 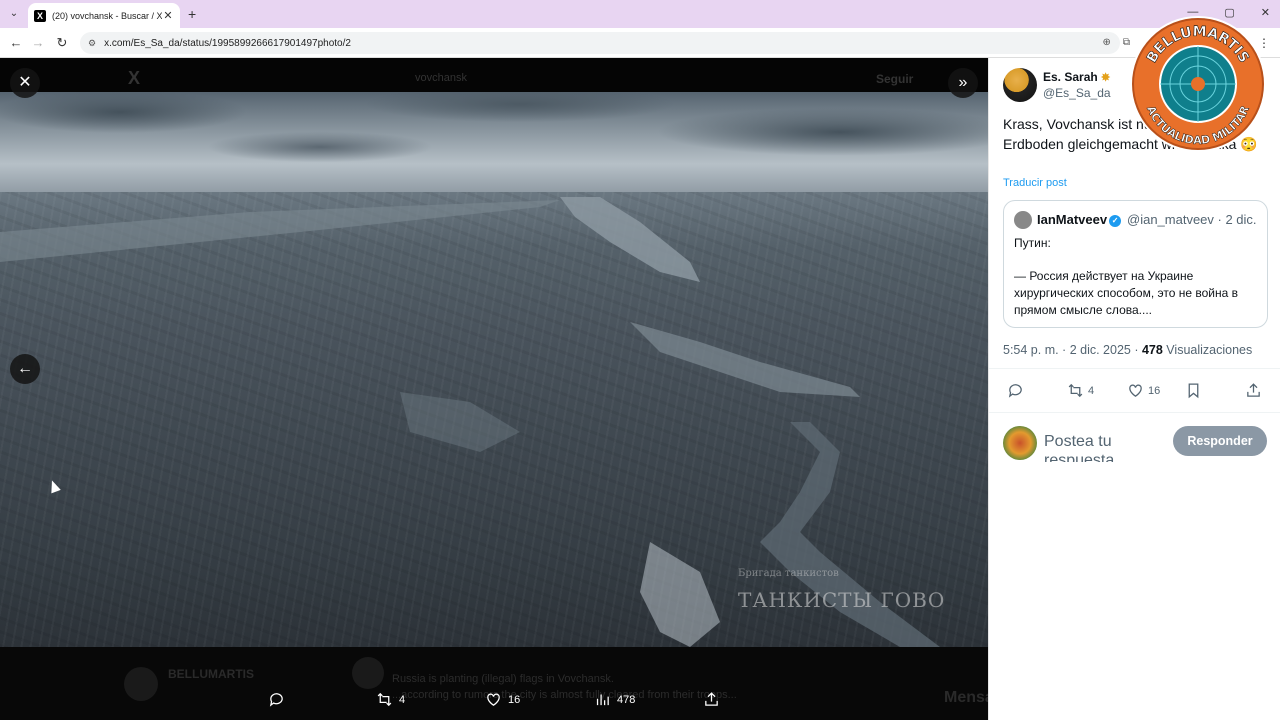 I want to click on viewer-retweet-count: 4, so click(x=402, y=699).